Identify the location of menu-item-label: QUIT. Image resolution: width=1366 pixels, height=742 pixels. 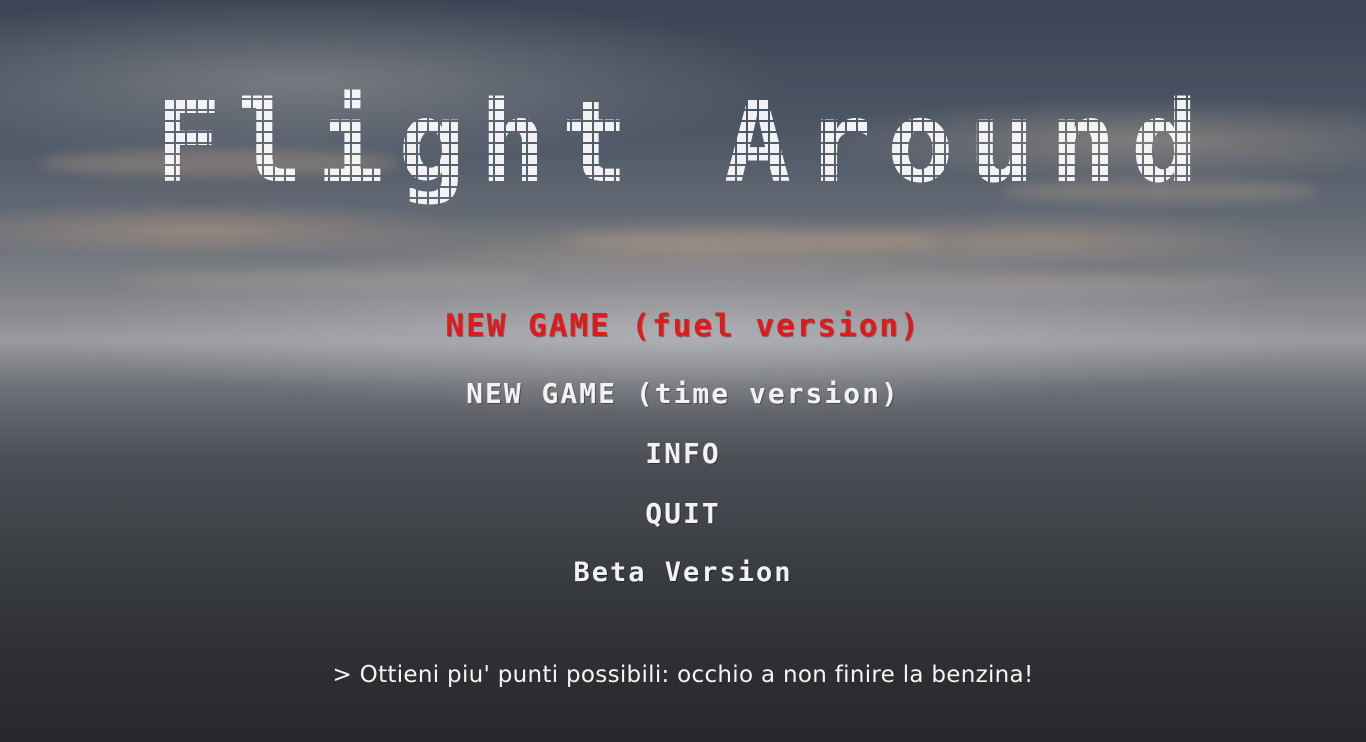
(683, 513).